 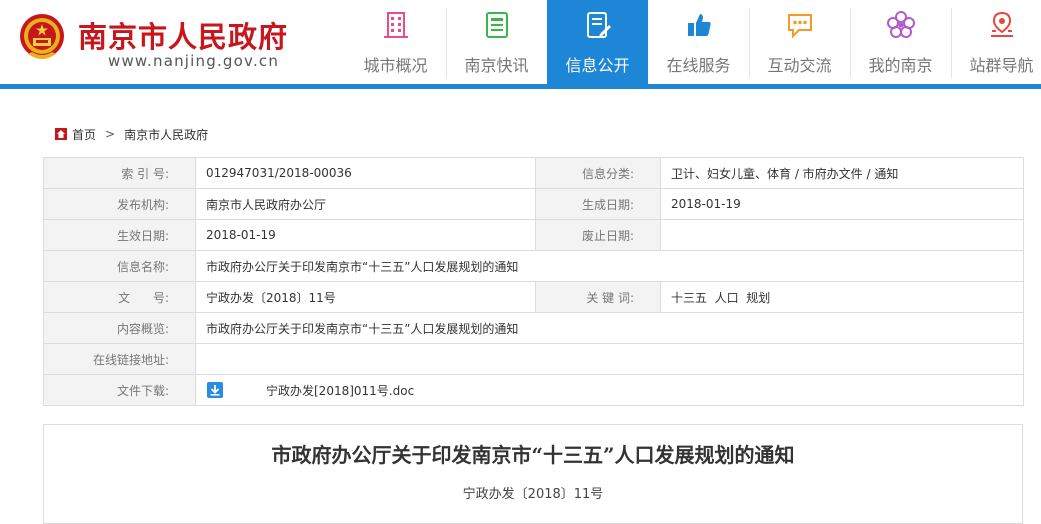 I want to click on table-row: 发布机构: 南京市人民政府办公厅 生成日期: 2018-01-19, so click(x=533, y=204).